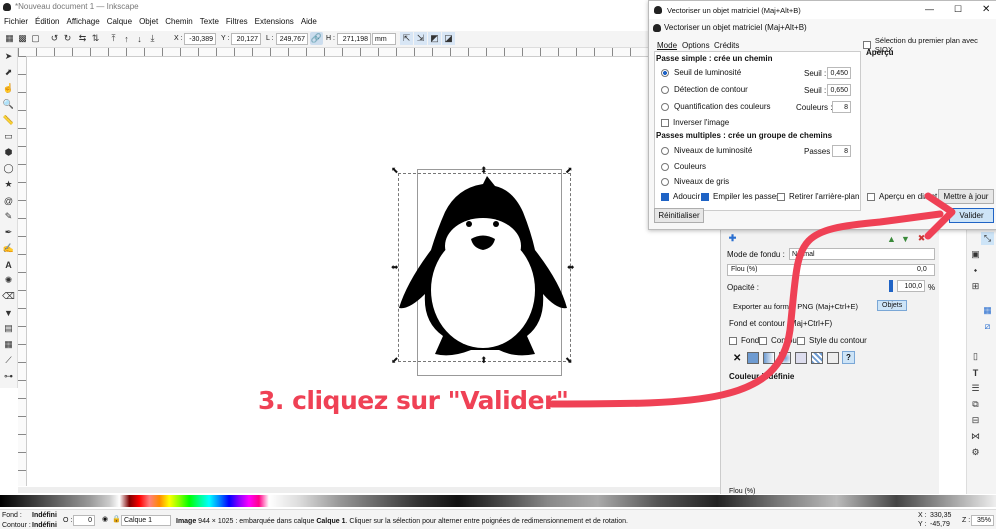 Image resolution: width=996 pixels, height=529 pixels. Describe the element at coordinates (413, 400) in the screenshot. I see `annotation-text: 3. cliquez sur "Valider"` at that location.